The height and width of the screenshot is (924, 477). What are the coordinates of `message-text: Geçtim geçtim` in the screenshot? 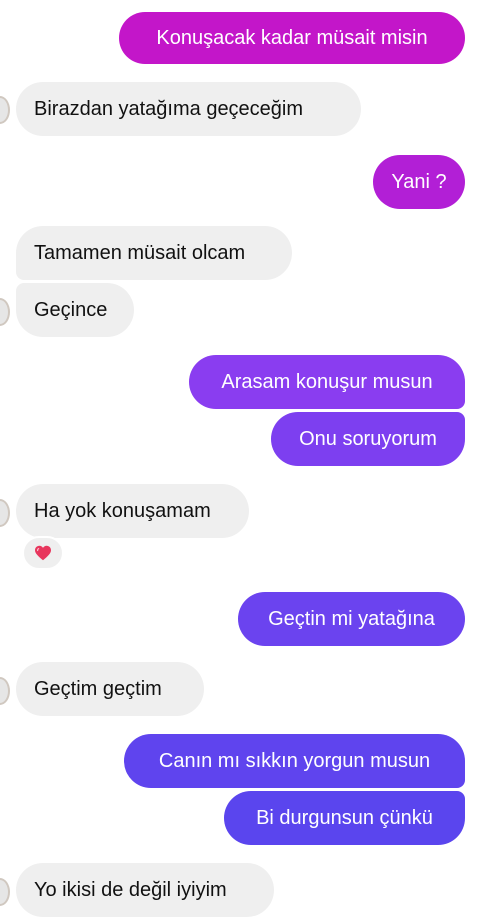 It's located at (98, 689).